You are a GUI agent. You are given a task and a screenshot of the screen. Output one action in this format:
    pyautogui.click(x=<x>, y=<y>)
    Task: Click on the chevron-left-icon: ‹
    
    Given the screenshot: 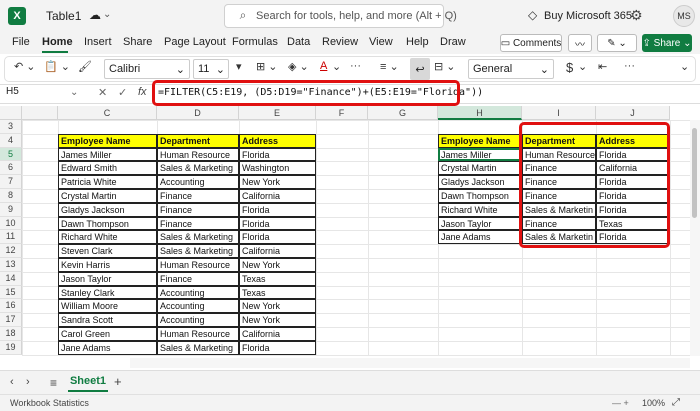 What is the action you would take?
    pyautogui.click(x=12, y=382)
    